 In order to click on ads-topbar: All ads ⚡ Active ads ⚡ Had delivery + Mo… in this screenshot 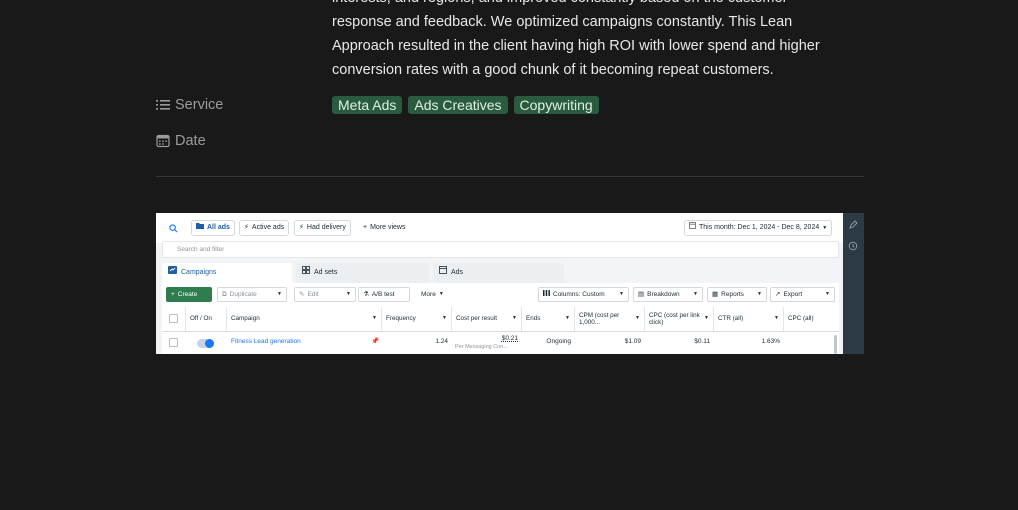, I will do `click(499, 228)`.